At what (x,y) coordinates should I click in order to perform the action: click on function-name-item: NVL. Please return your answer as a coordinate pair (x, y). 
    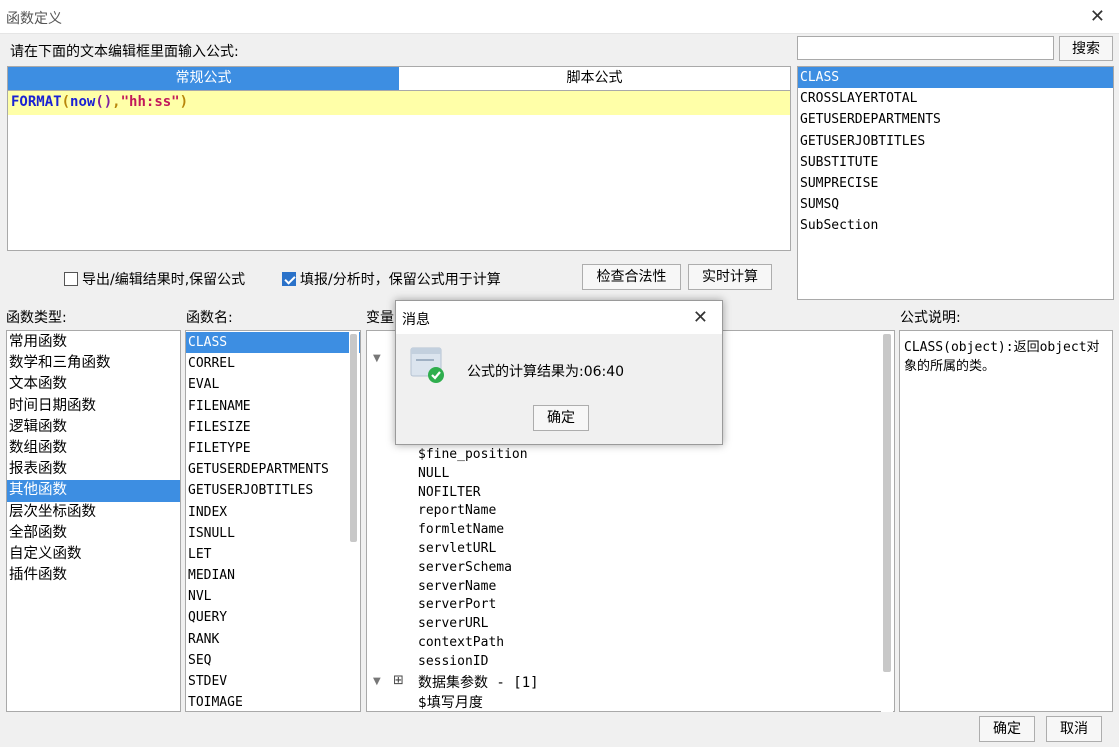
    Looking at the image, I should click on (273, 596).